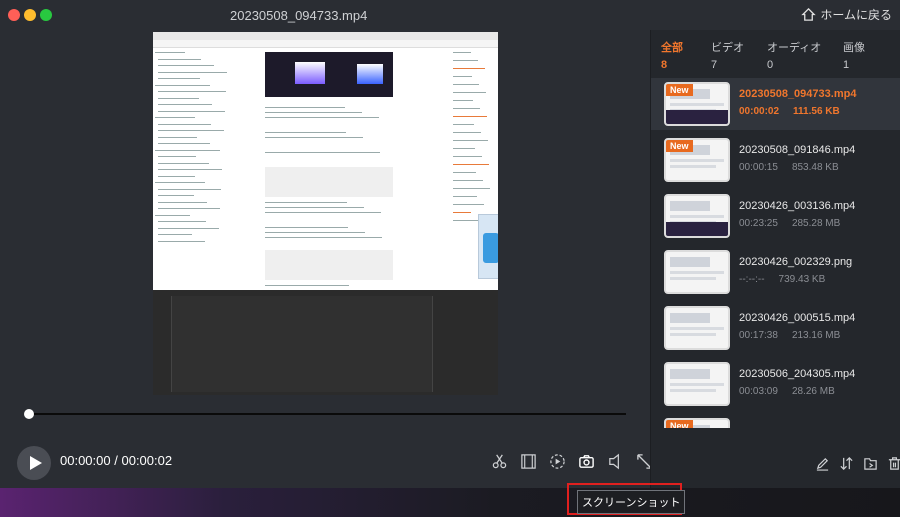  What do you see at coordinates (664, 65) in the screenshot?
I see `category-count: 8` at bounding box center [664, 65].